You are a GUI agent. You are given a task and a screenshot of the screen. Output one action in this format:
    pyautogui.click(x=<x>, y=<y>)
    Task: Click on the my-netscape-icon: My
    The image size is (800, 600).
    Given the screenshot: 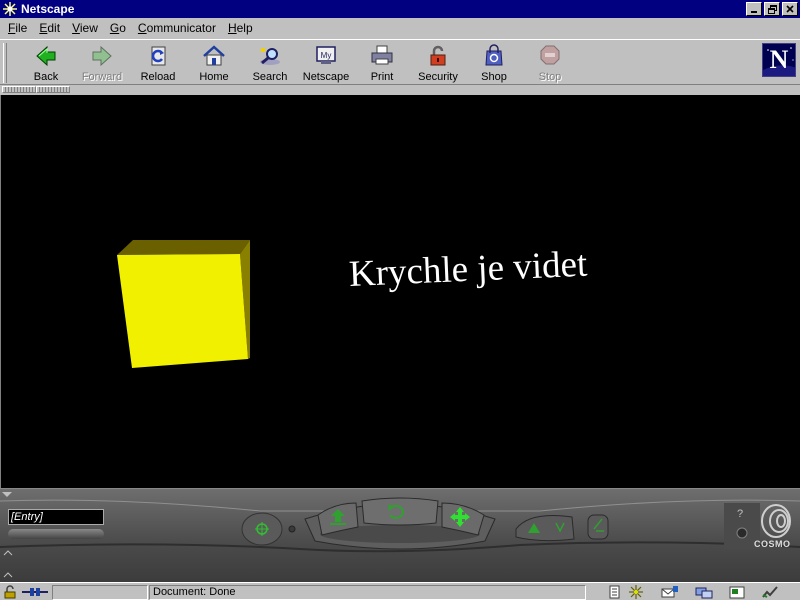 What is the action you would take?
    pyautogui.click(x=326, y=55)
    